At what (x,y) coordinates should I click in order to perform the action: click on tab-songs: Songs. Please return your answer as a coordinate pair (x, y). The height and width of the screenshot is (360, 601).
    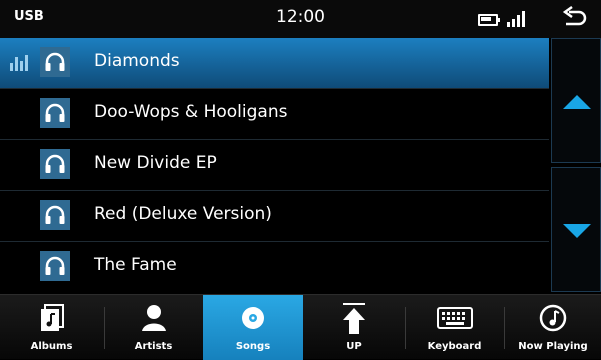
    Looking at the image, I should click on (253, 327).